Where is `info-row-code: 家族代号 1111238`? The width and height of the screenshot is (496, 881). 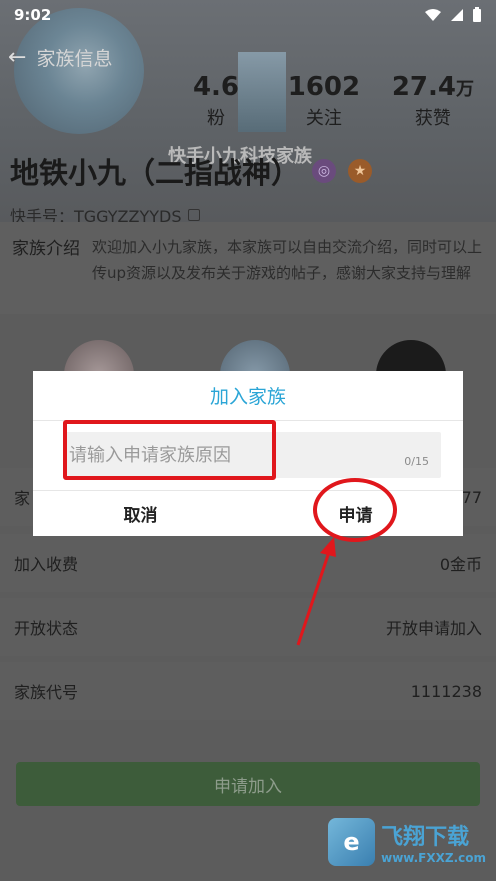
info-row-code: 家族代号 1111238 is located at coordinates (248, 691).